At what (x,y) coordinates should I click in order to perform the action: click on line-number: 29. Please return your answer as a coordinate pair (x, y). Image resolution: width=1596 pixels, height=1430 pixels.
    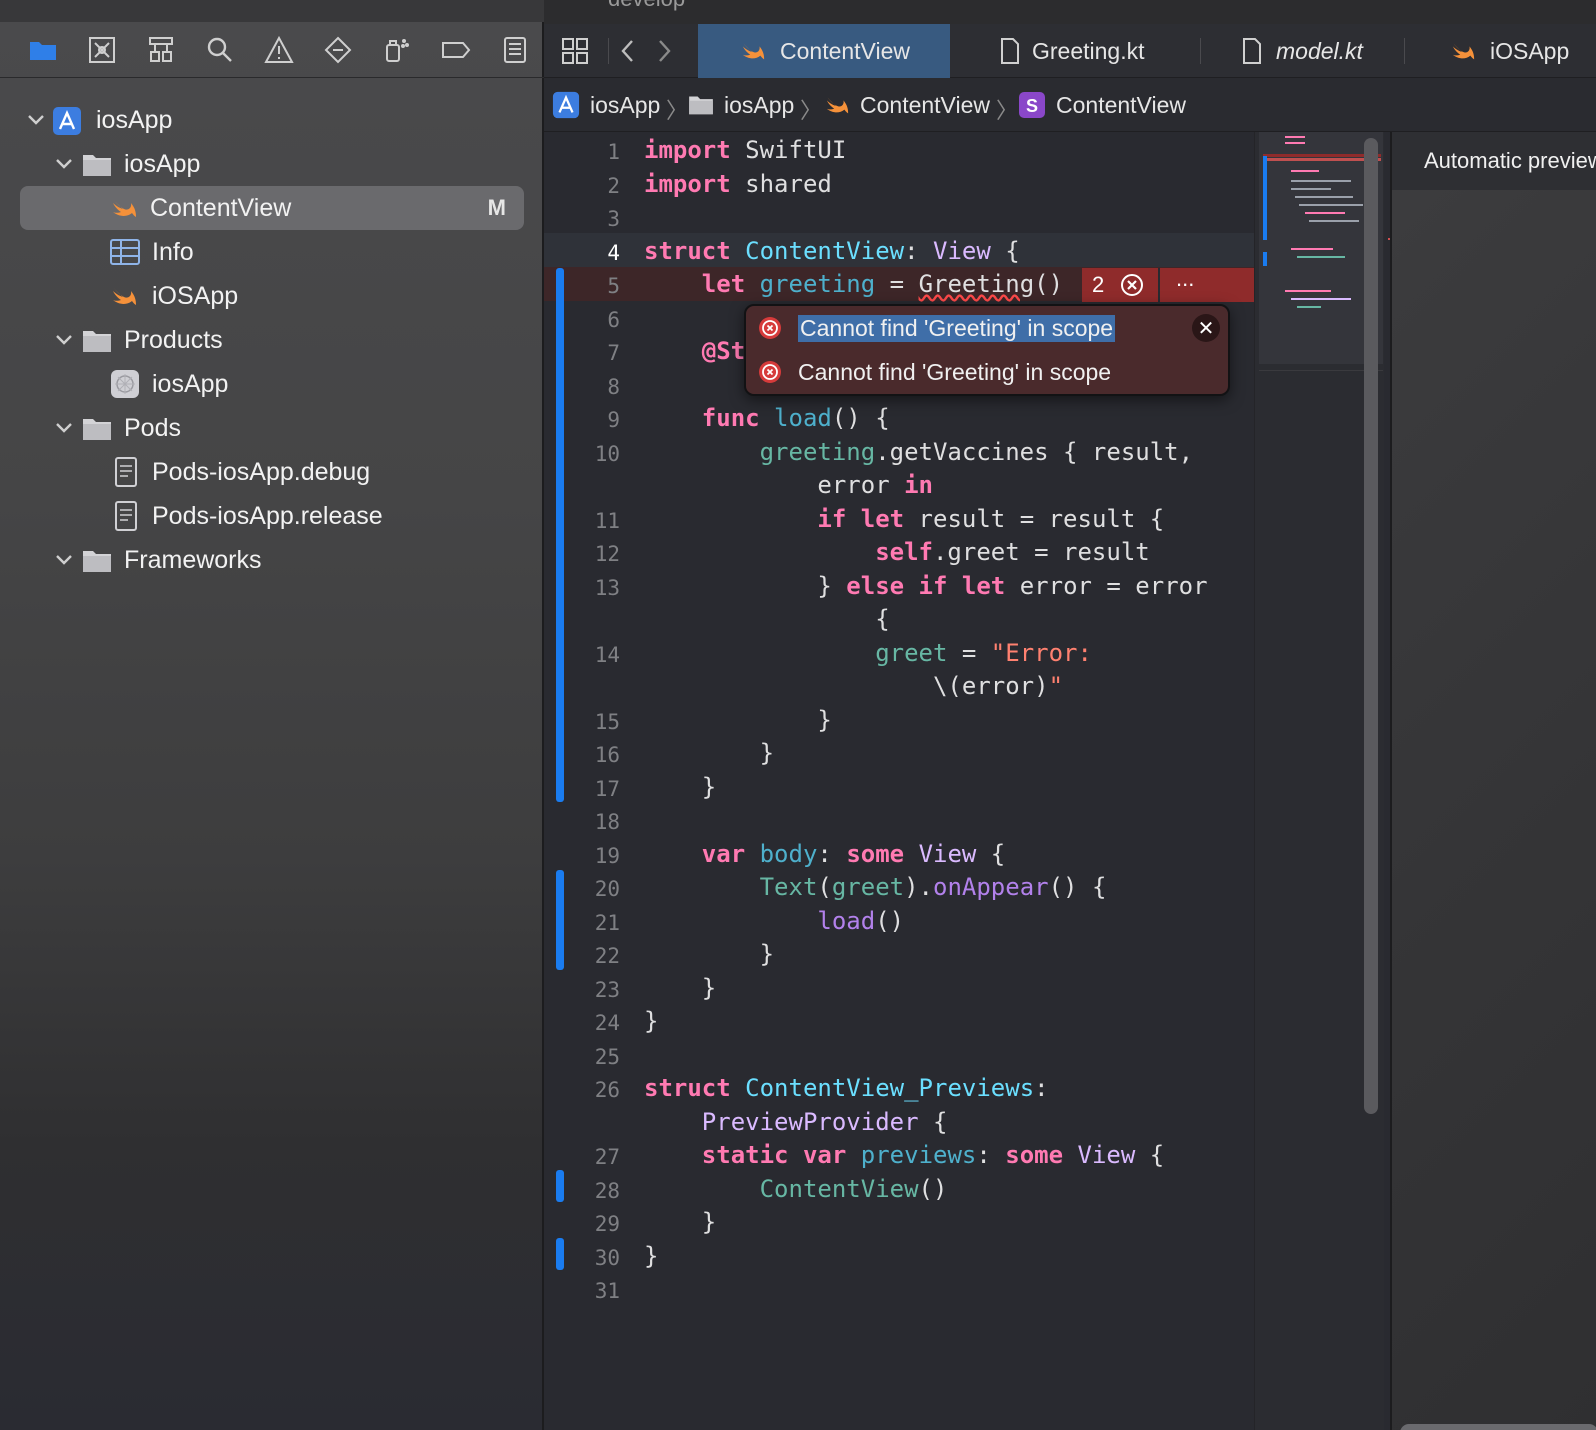
    Looking at the image, I should click on (607, 1224).